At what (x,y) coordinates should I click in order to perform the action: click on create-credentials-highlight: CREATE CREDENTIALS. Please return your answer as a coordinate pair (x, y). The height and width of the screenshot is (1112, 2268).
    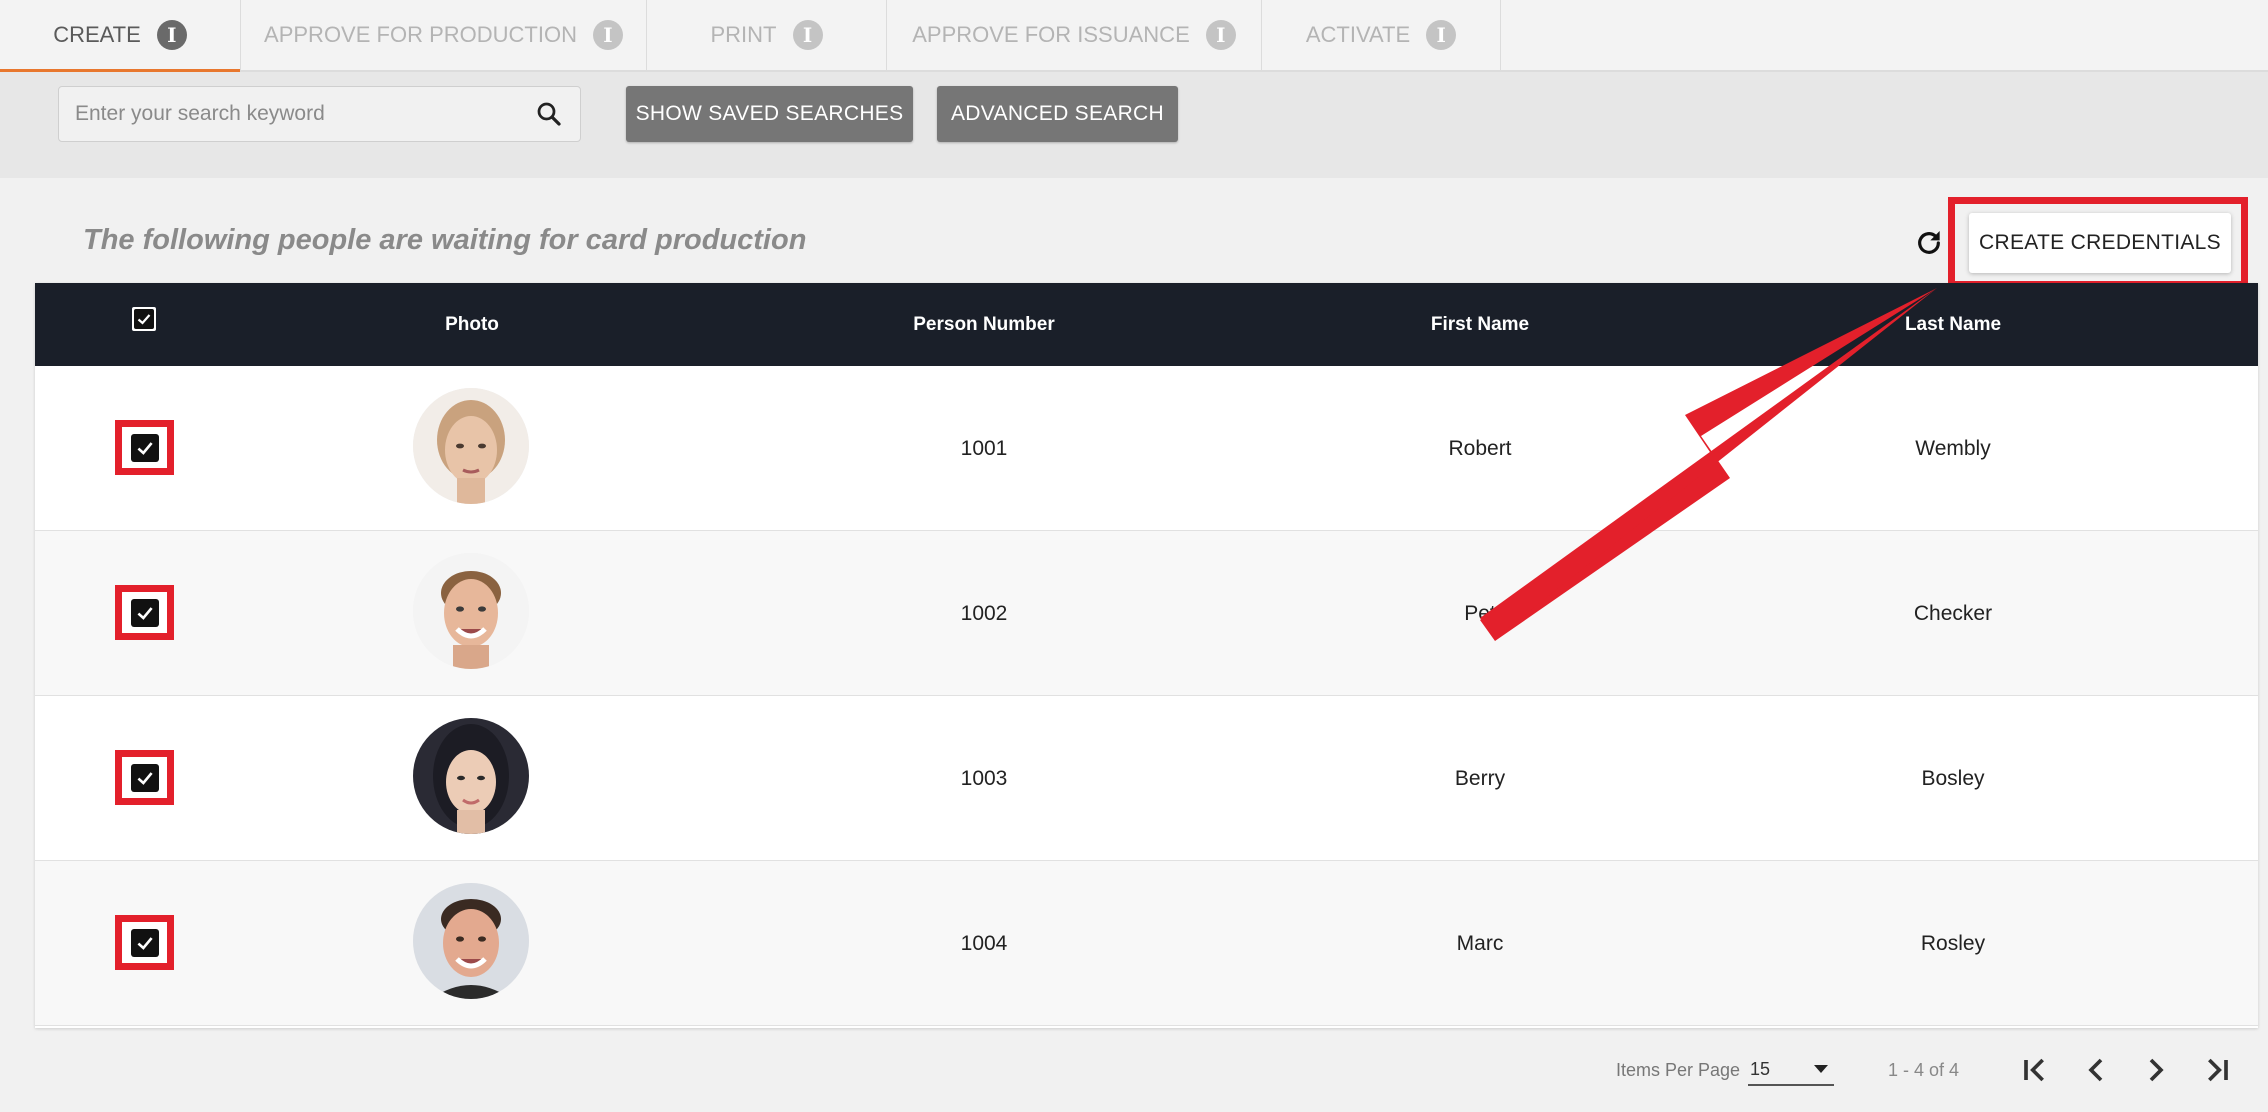
    Looking at the image, I should click on (2098, 242).